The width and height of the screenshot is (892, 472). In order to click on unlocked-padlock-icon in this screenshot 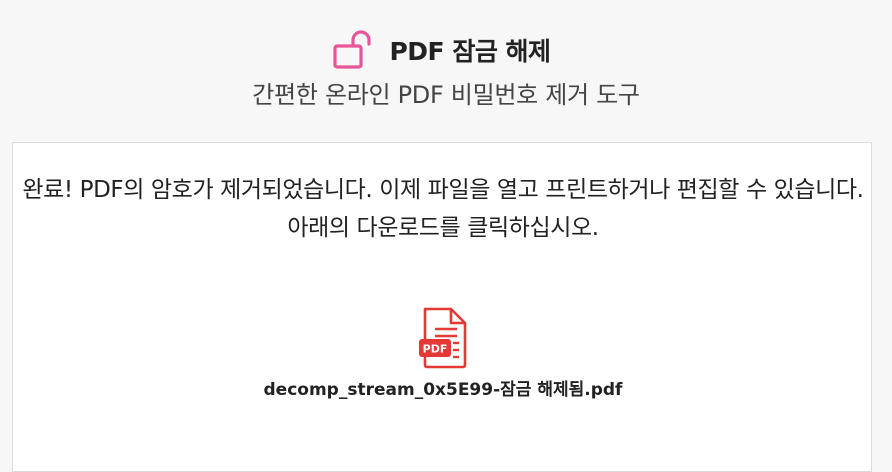, I will do `click(352, 49)`.